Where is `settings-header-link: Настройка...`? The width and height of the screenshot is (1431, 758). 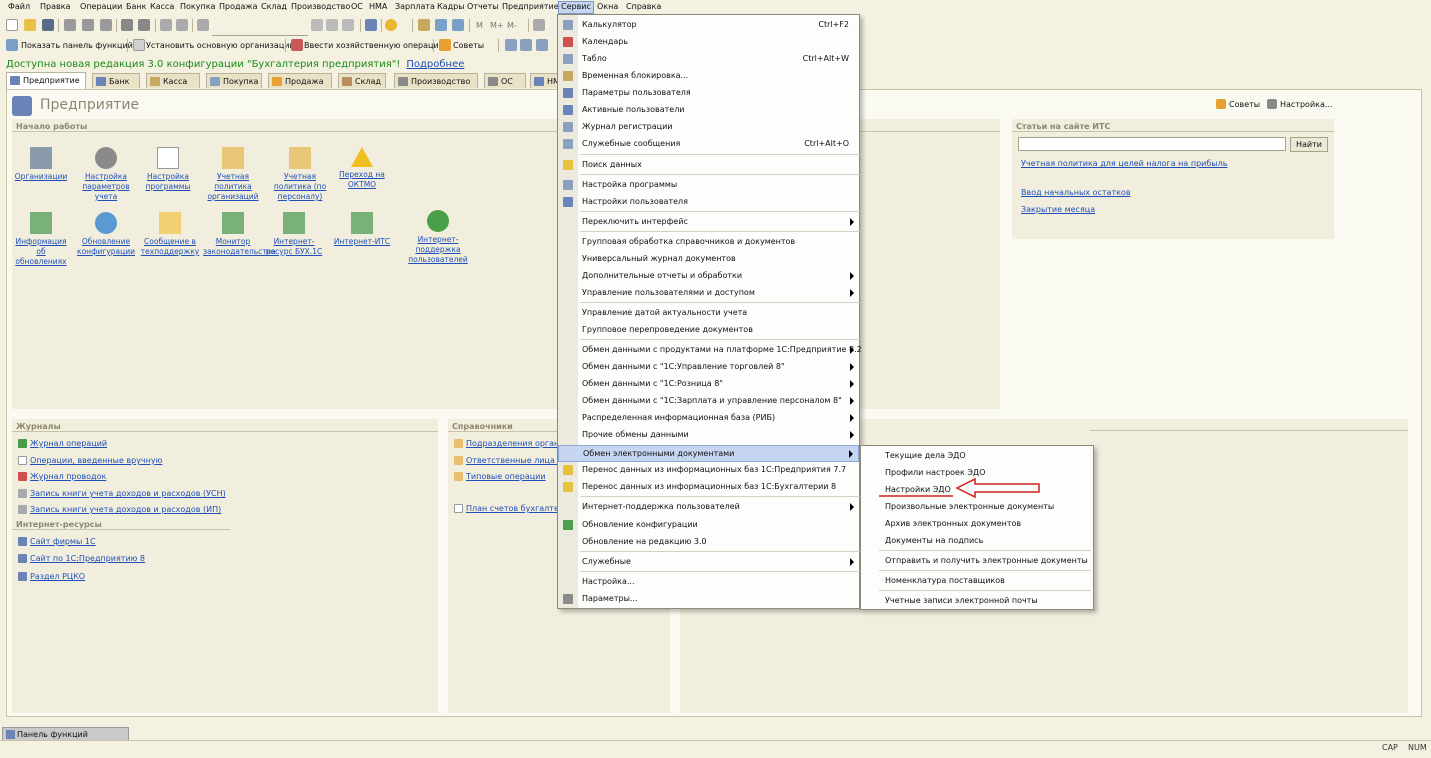
settings-header-link: Настройка... is located at coordinates (1306, 104).